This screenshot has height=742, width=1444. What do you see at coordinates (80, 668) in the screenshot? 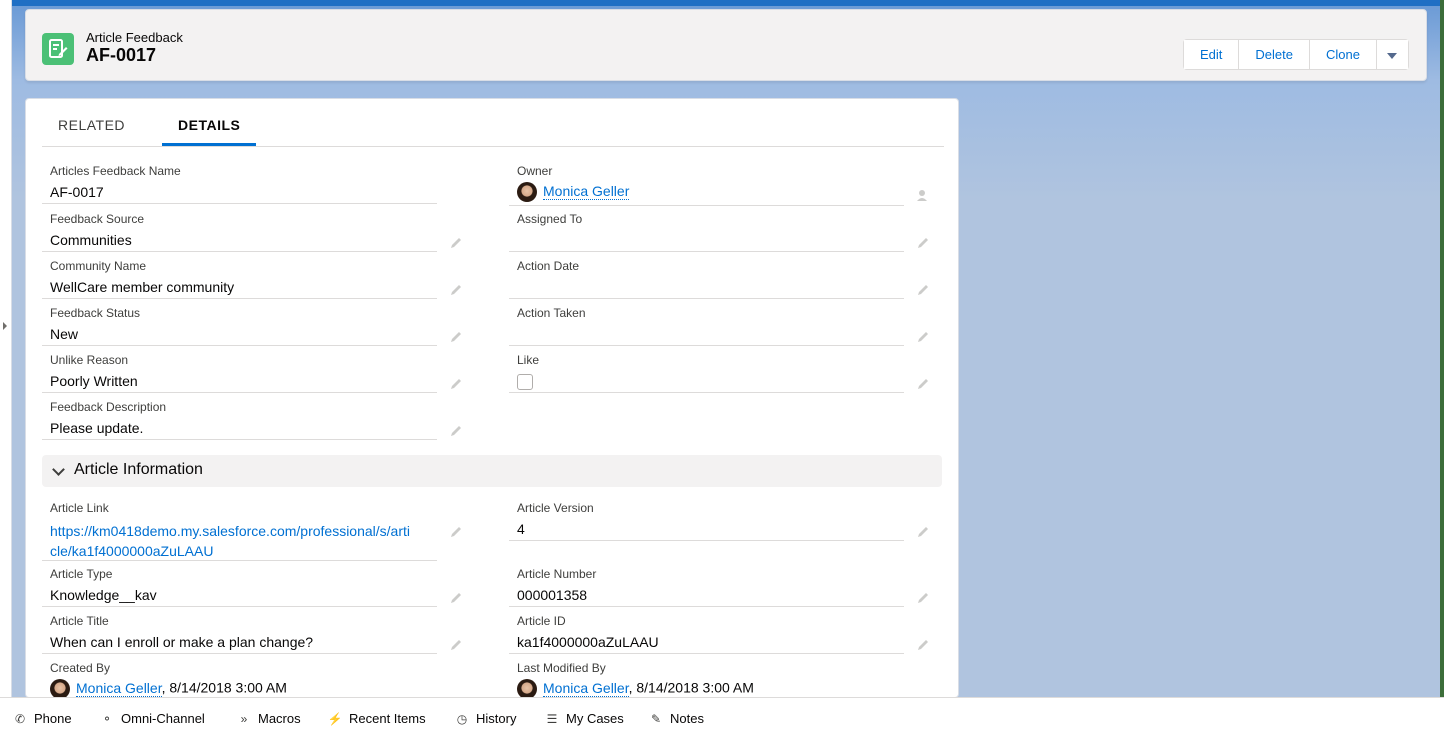
I see `field-label: Created By` at bounding box center [80, 668].